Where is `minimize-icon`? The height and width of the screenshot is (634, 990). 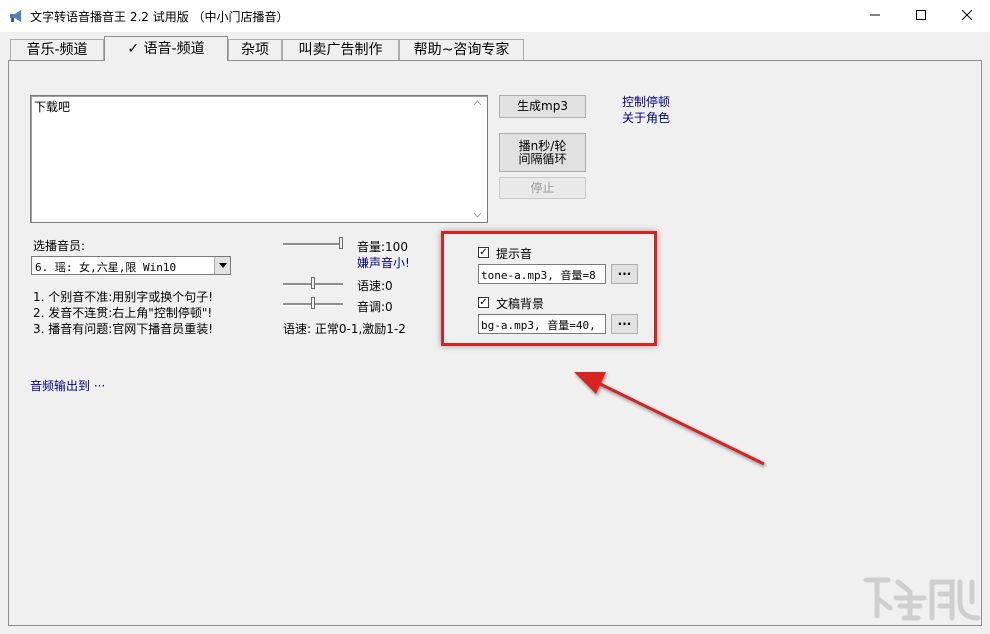 minimize-icon is located at coordinates (875, 15).